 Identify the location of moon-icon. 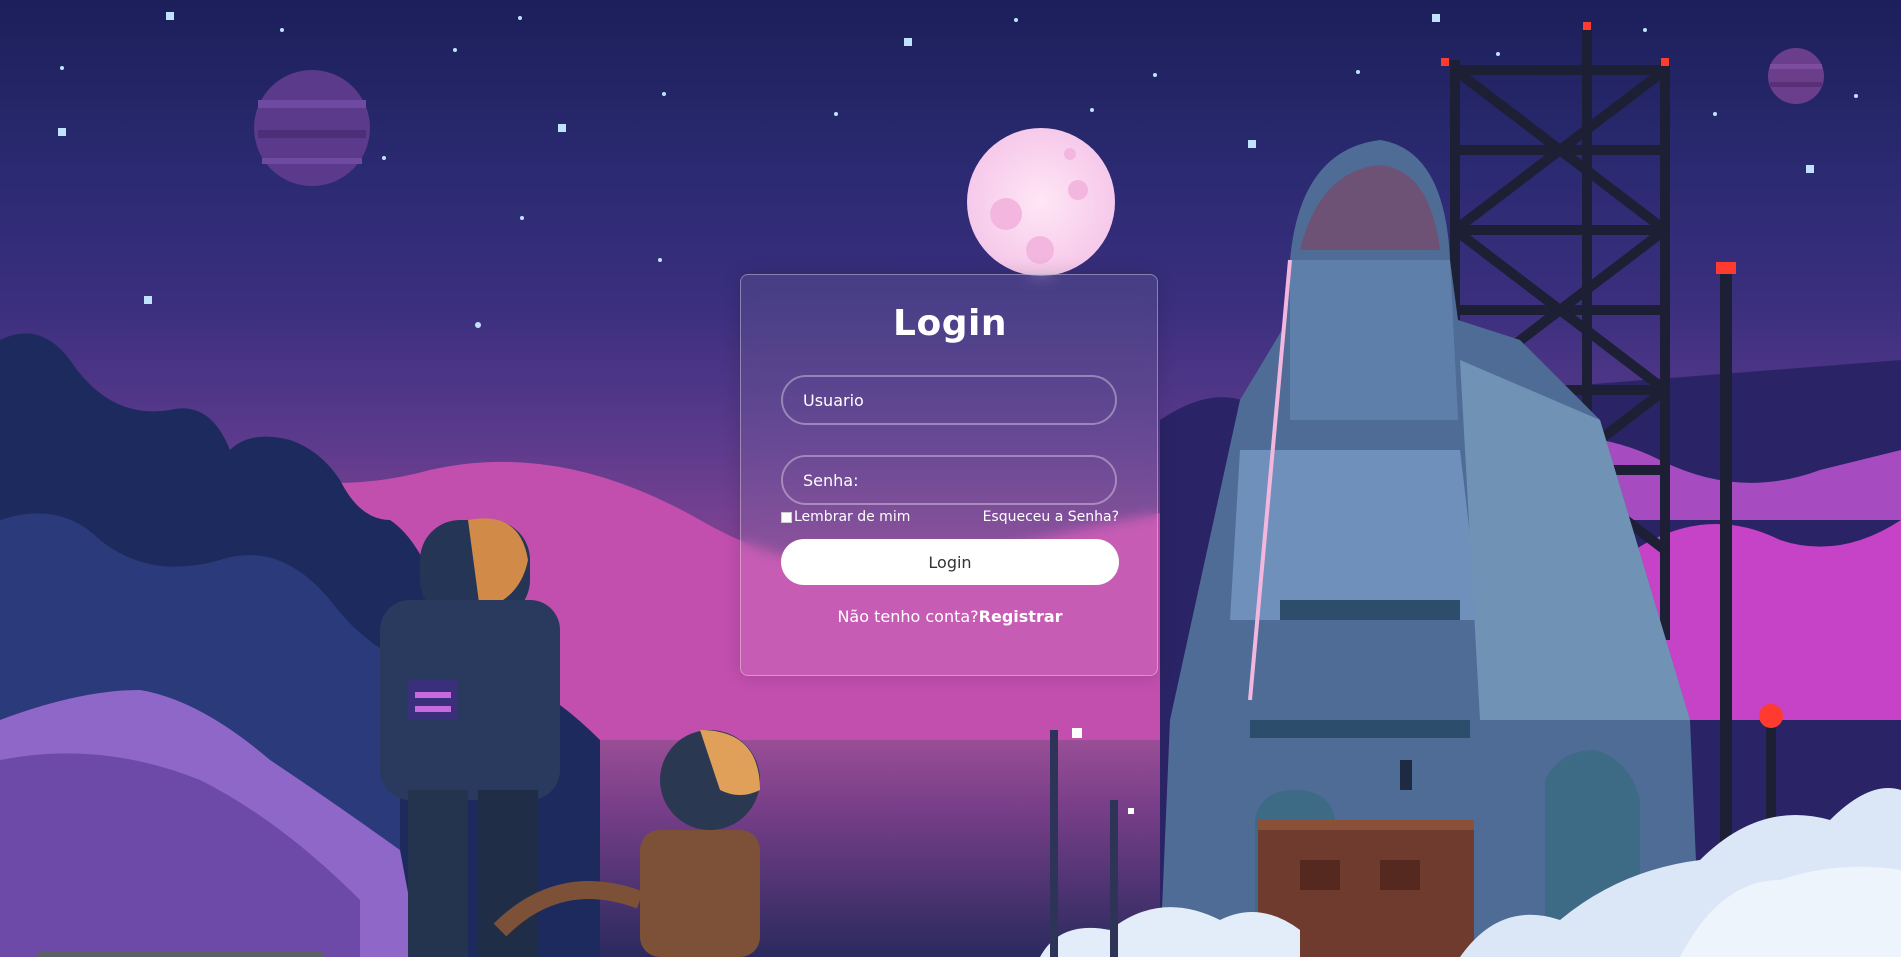
(1041, 202).